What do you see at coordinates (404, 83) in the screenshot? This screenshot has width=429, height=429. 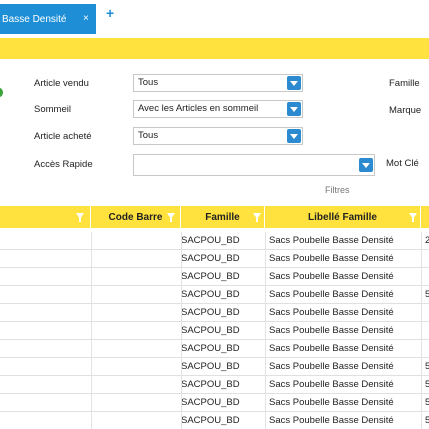 I see `famille-label: Famille` at bounding box center [404, 83].